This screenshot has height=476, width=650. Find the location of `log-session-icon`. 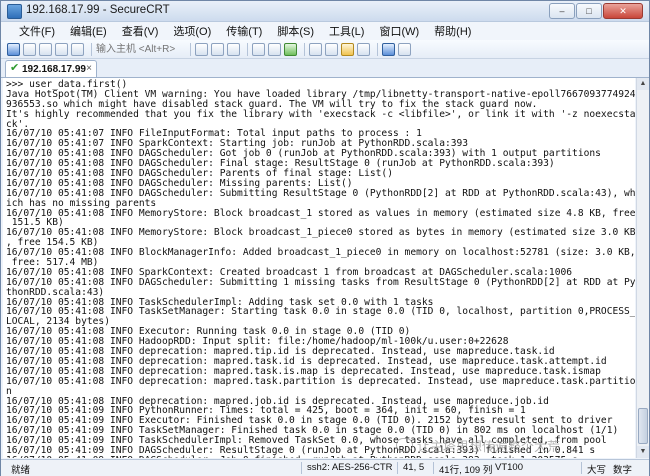

log-session-icon is located at coordinates (274, 49).